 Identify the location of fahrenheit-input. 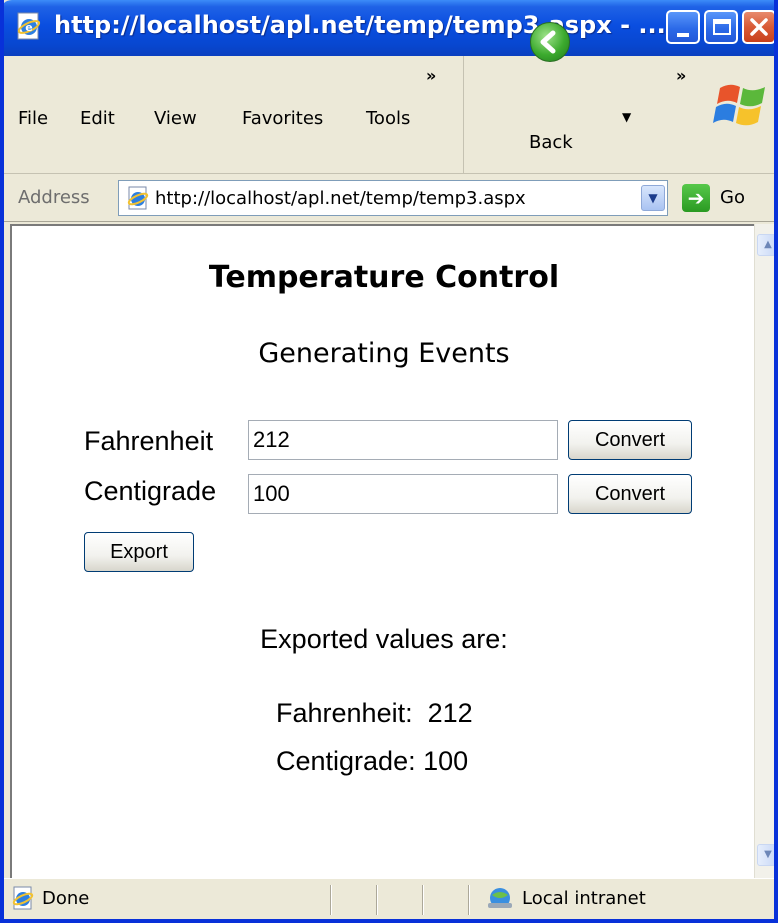
(403, 440).